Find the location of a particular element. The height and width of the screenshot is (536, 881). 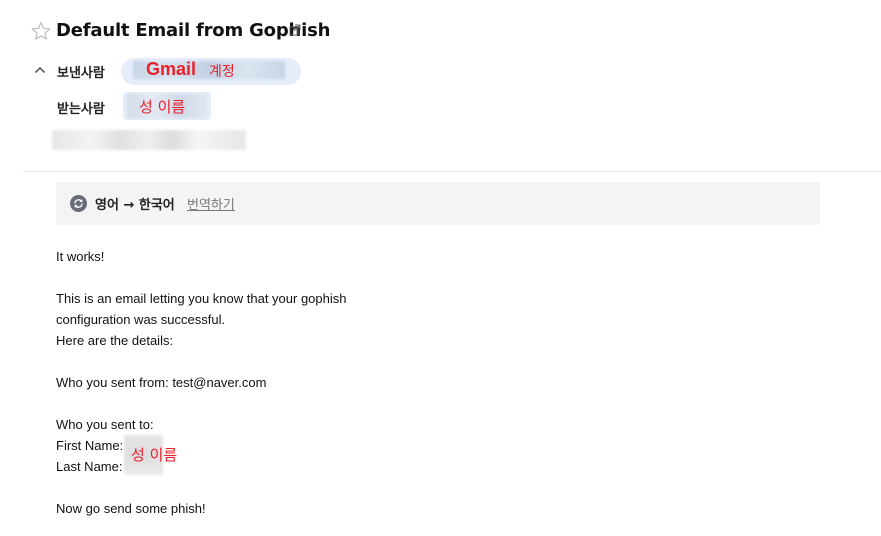

body-line-sent-to: Who you sent to: is located at coordinates (105, 424).